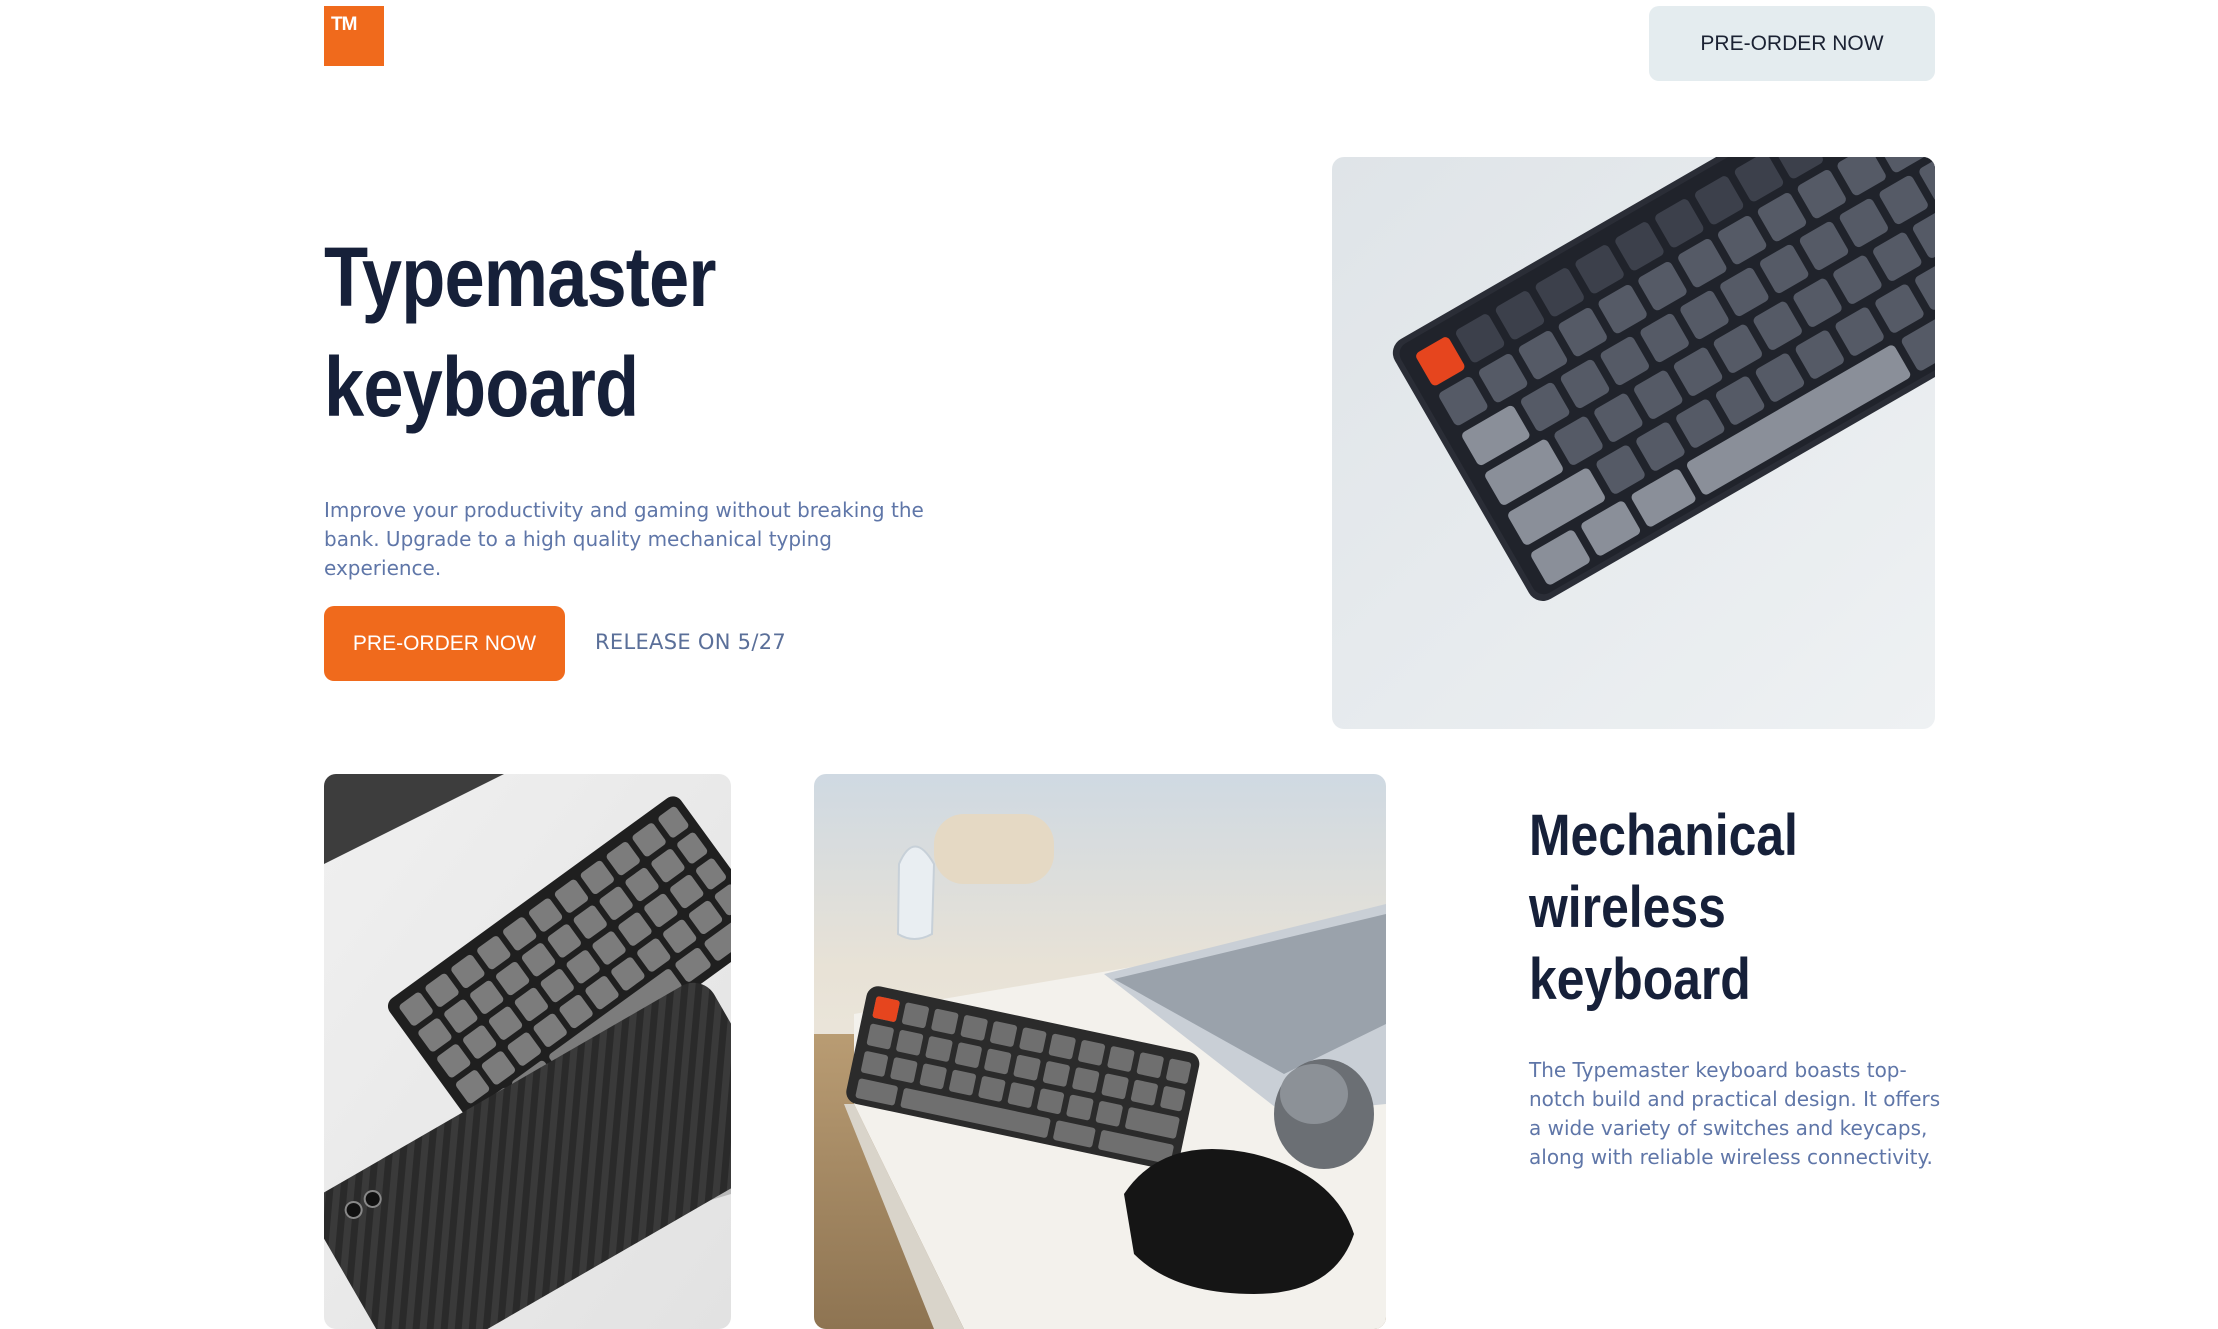 This screenshot has width=2218, height=1329. Describe the element at coordinates (354, 36) in the screenshot. I see `brand-logo: TM` at that location.